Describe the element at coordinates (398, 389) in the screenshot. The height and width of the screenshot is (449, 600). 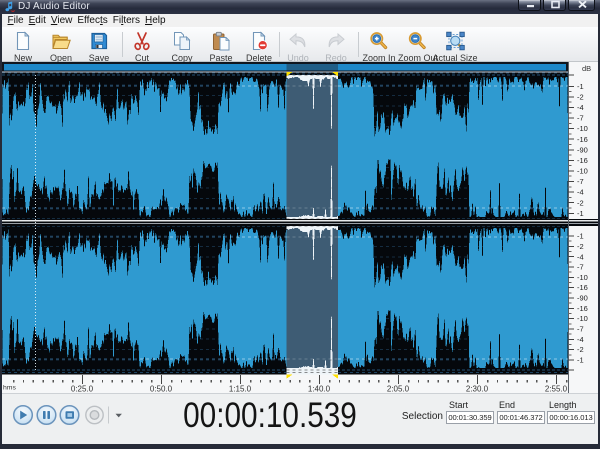
I see `svg-text: 2:05.0` at that location.